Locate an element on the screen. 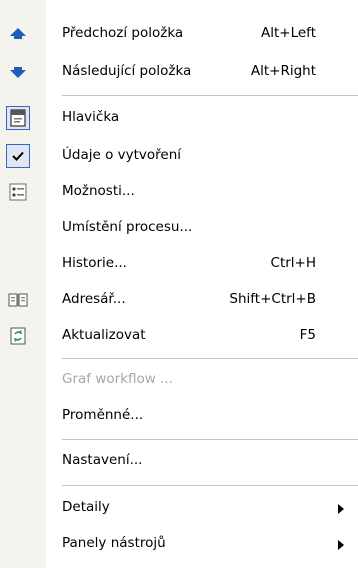  menu-item-label: Následující položka is located at coordinates (127, 71).